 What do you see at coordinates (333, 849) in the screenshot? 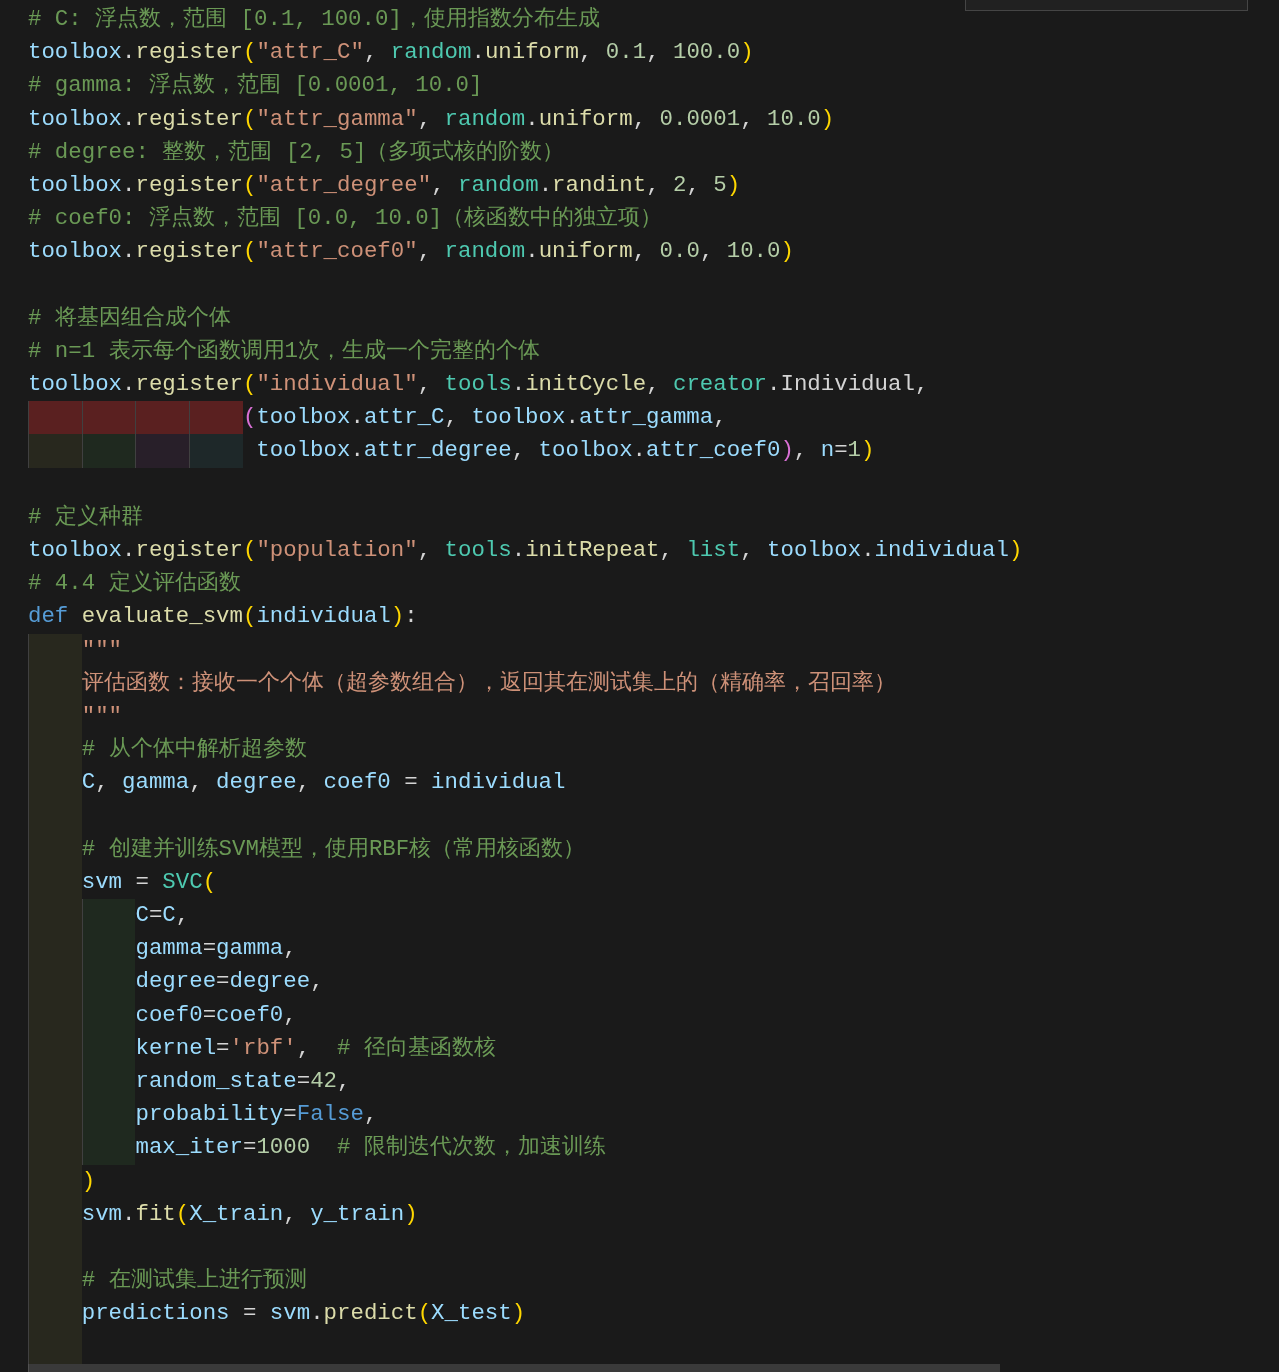
I see `code-line: # 创建并训练SVM模型，使用RBF核（常用核函数）` at bounding box center [333, 849].